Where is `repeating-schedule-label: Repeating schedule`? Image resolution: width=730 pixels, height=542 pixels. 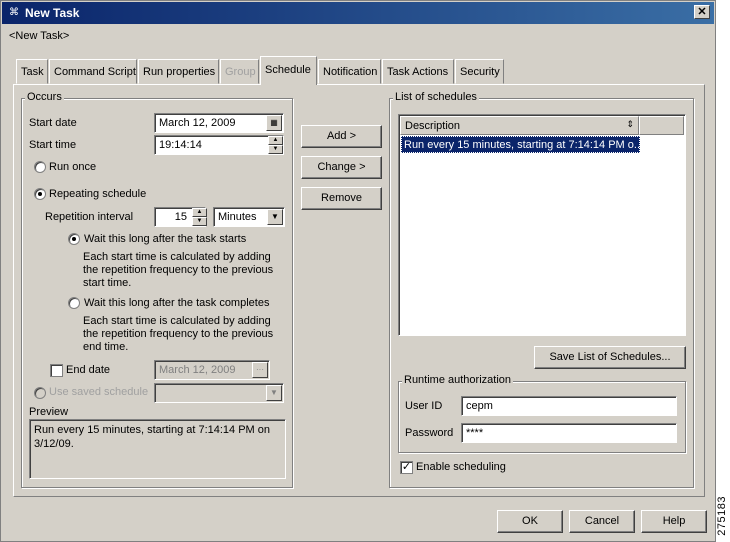 repeating-schedule-label: Repeating schedule is located at coordinates (98, 194).